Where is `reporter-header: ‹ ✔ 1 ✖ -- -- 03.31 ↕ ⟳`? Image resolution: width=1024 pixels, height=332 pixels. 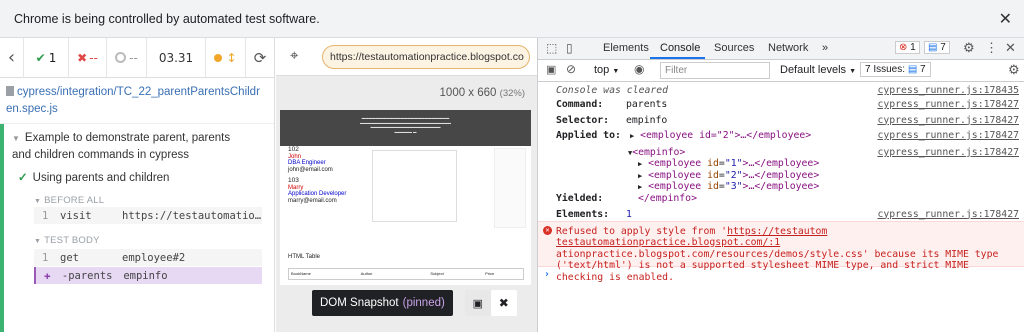
reporter-header: ‹ ✔ 1 ✖ -- -- 03.31 ↕ ⟳ is located at coordinates (137, 57).